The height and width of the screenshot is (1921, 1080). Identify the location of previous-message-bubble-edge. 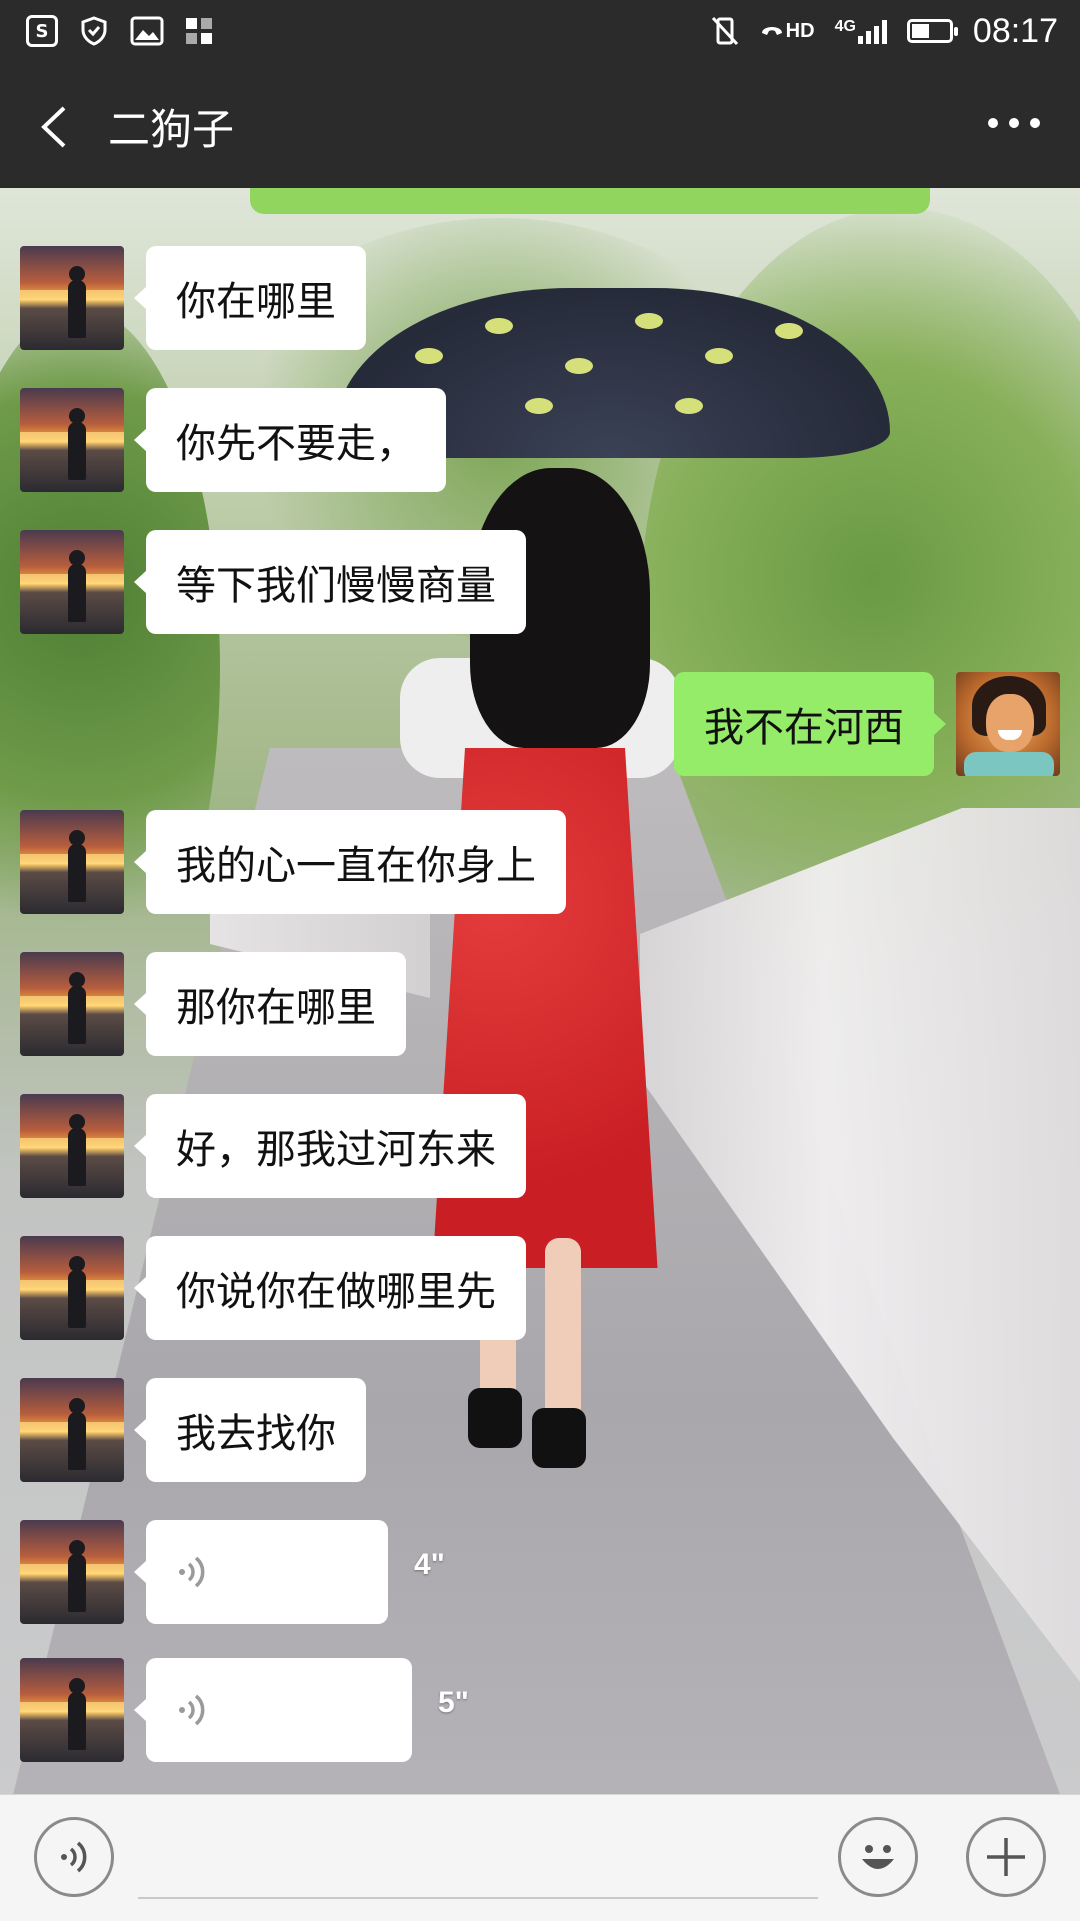
(590, 201).